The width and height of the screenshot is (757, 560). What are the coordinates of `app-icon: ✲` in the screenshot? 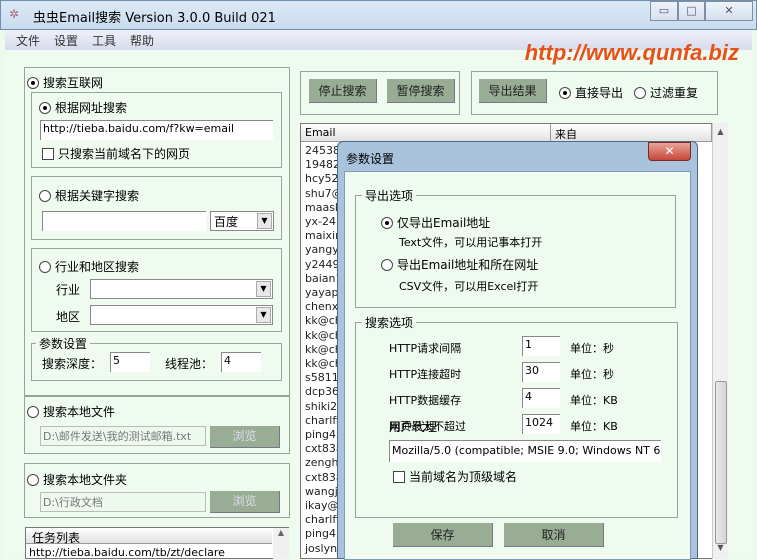 It's located at (14, 14).